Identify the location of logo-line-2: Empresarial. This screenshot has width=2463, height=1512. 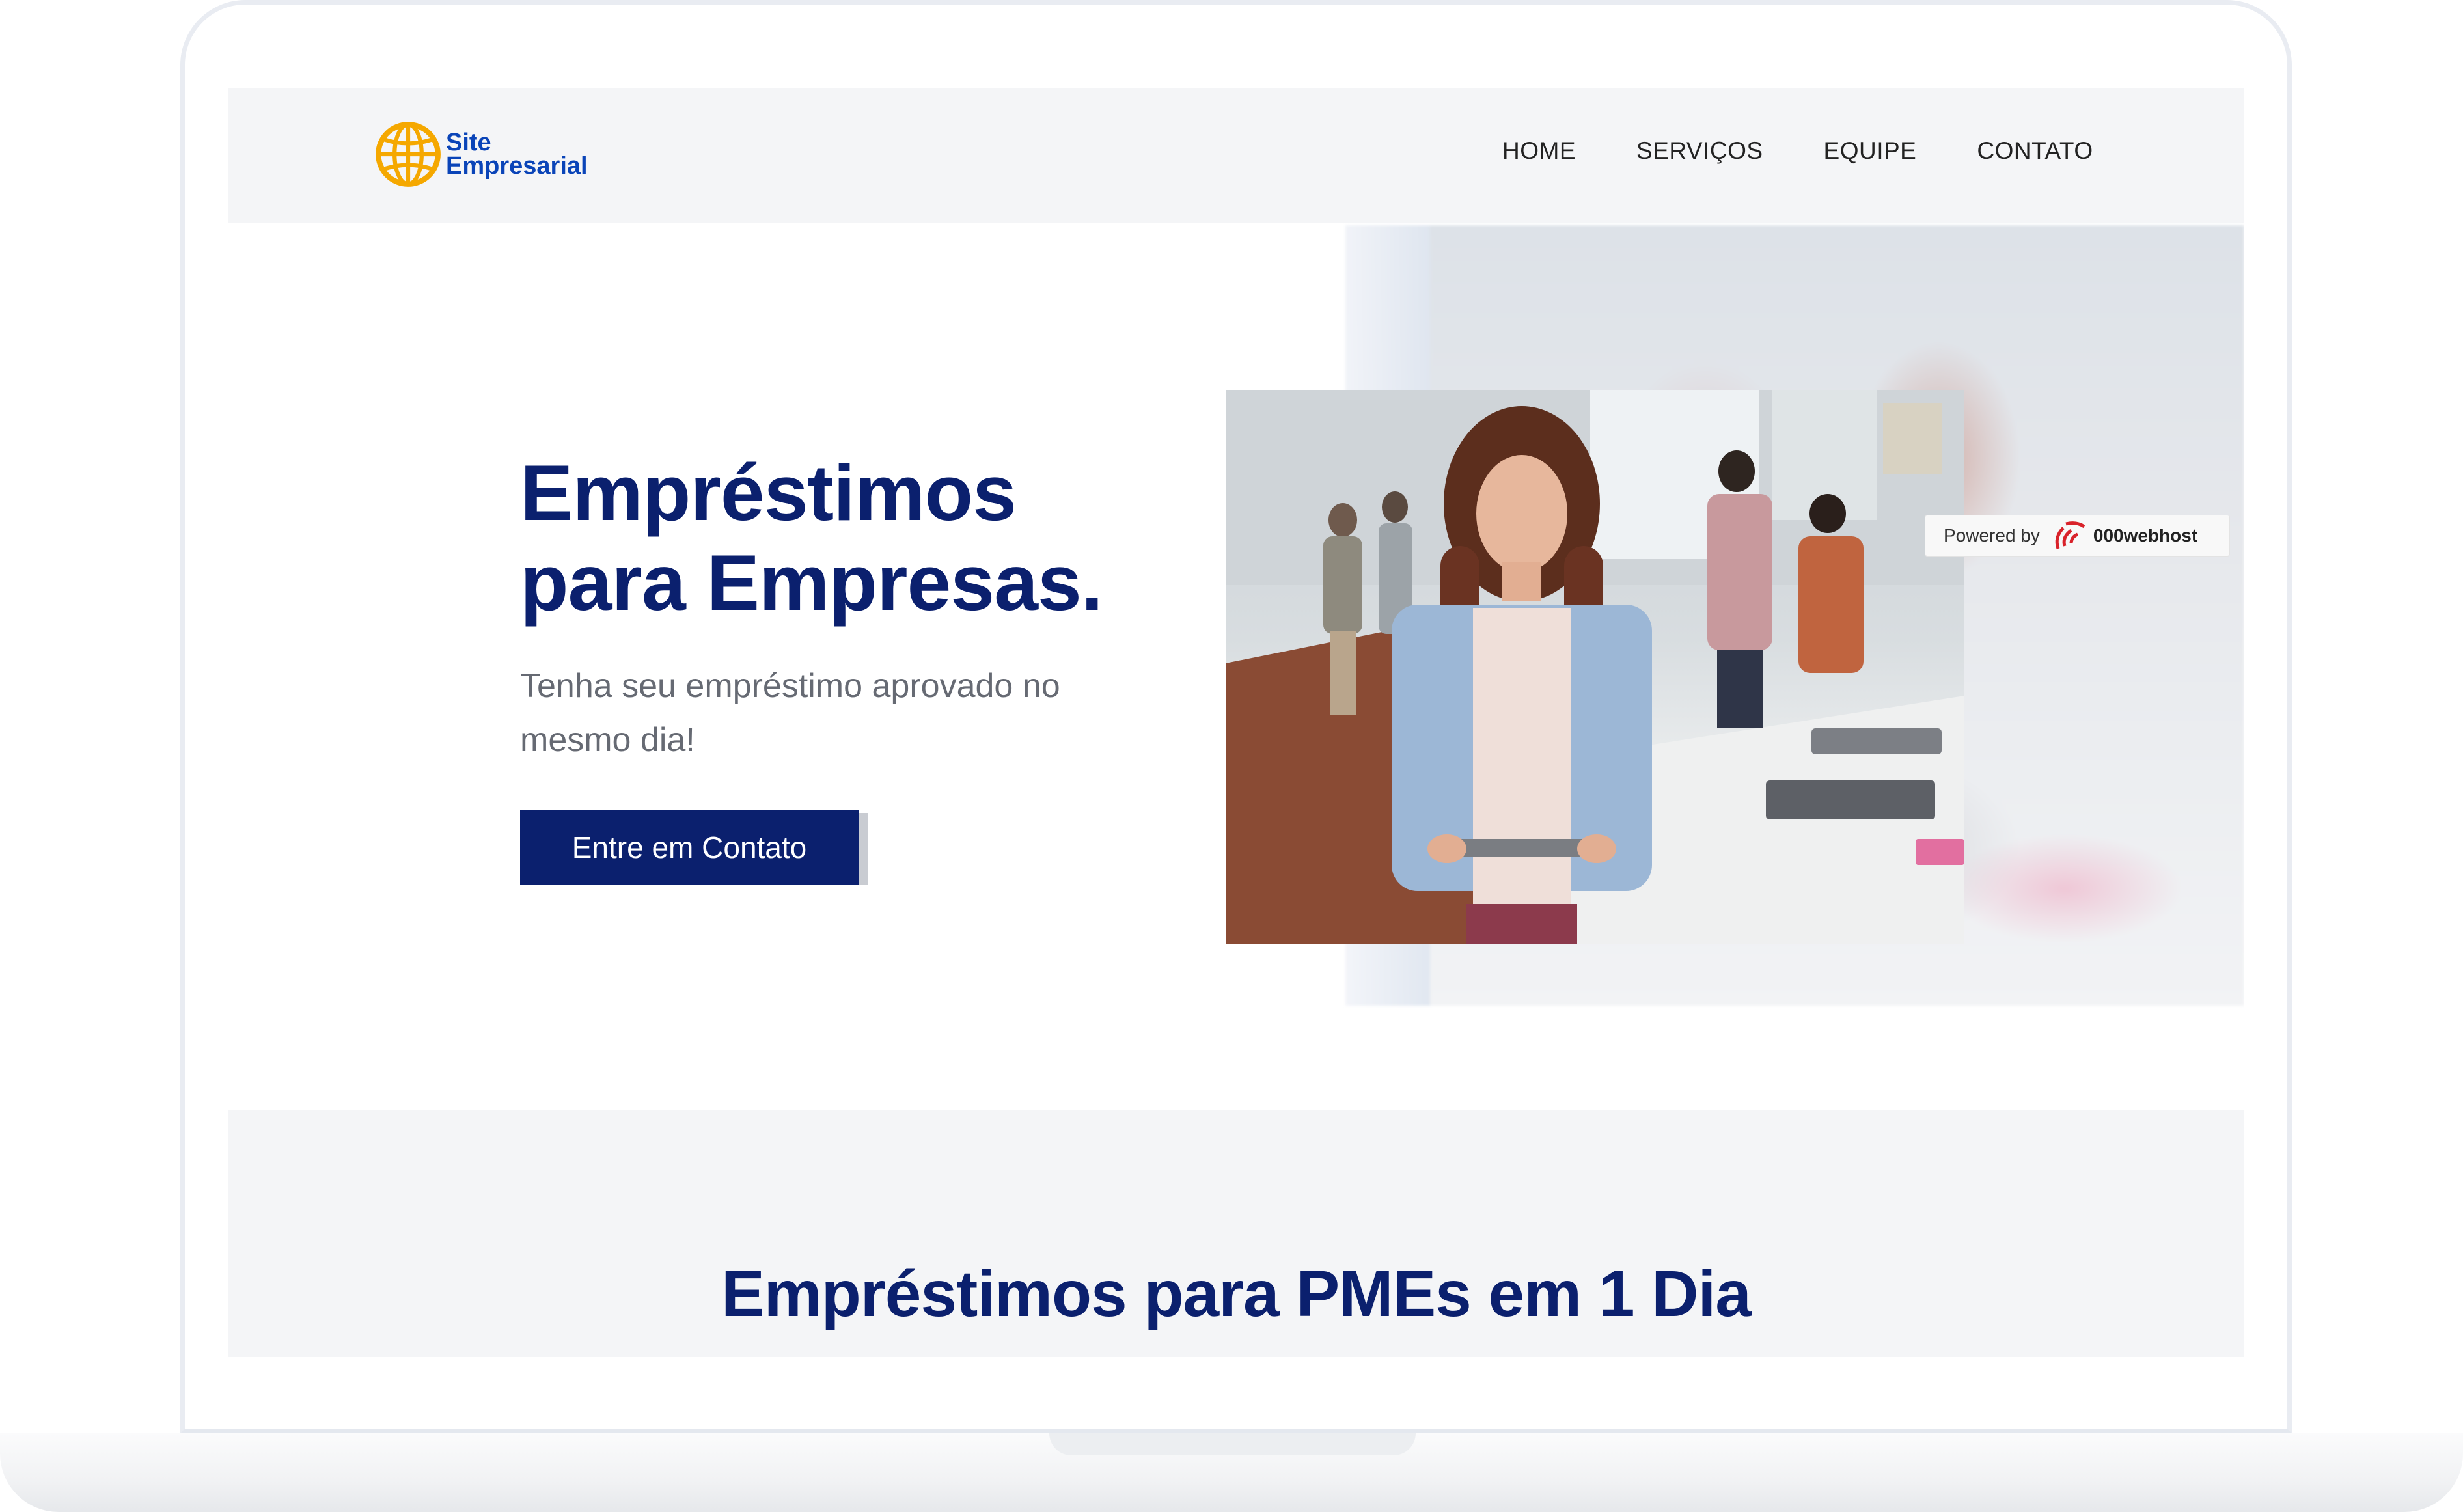
(517, 166).